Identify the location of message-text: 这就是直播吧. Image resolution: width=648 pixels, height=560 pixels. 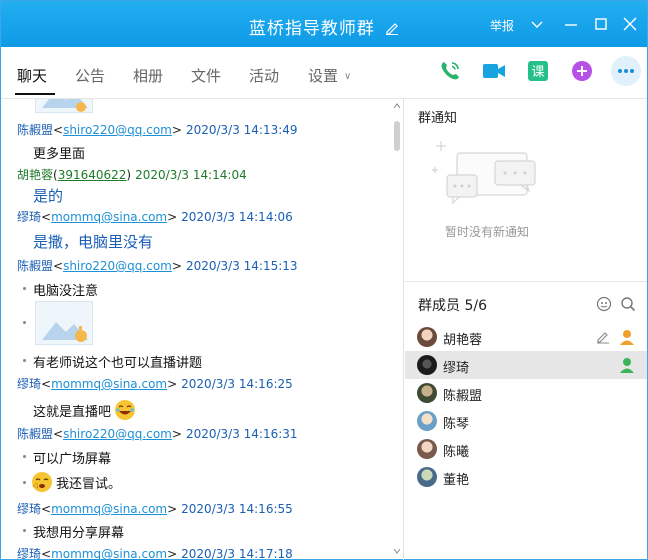
(84, 410).